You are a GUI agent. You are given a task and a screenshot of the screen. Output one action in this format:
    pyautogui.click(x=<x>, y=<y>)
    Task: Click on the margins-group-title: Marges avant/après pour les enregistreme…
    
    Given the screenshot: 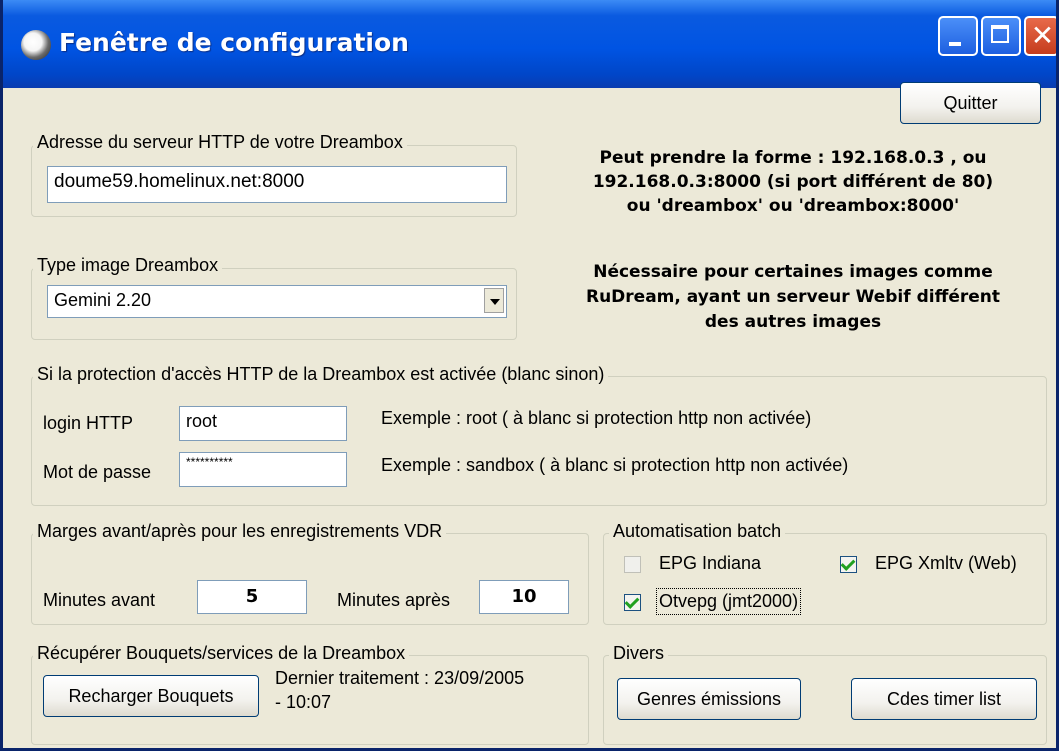 What is the action you would take?
    pyautogui.click(x=240, y=531)
    